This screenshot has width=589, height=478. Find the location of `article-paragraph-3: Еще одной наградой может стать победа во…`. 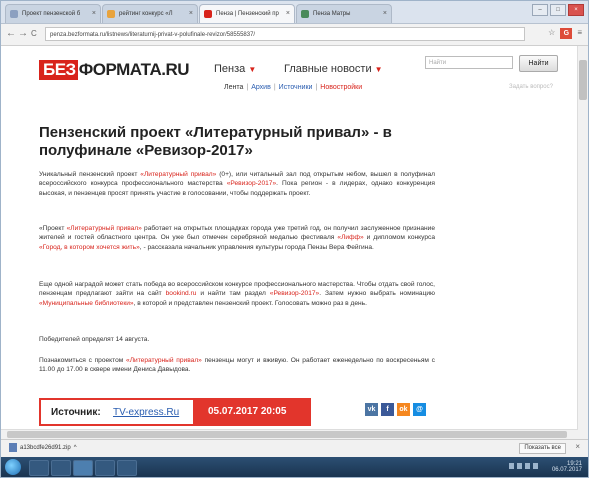

article-paragraph-3: Еще одной наградой может стать победа во… is located at coordinates (237, 294).